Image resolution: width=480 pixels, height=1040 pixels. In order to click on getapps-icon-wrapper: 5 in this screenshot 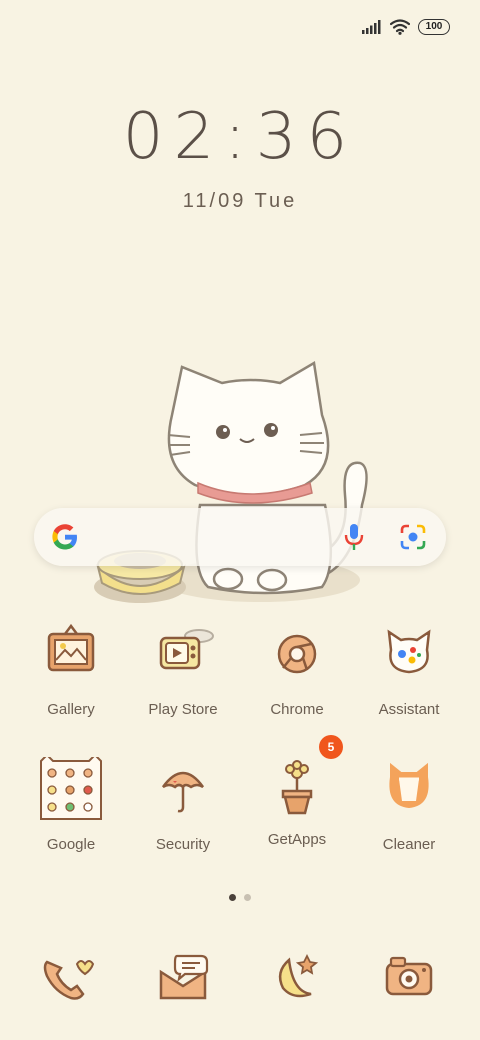, I will do `click(304, 778)`.